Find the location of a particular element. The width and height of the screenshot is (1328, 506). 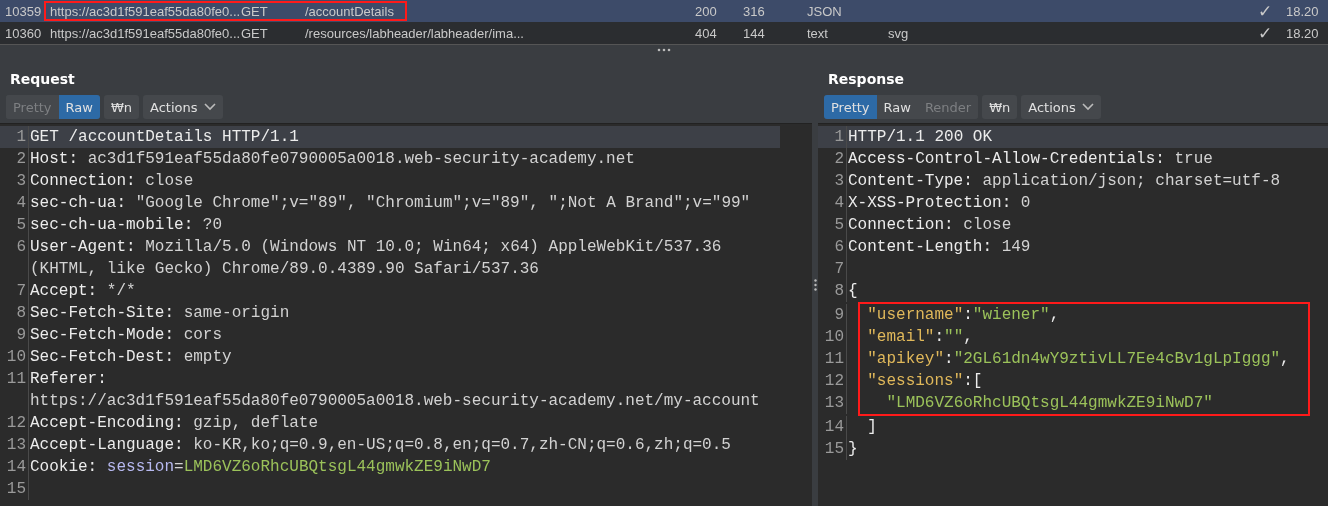

code-line: Sec-Fetch-Site: same-origin is located at coordinates (160, 313).